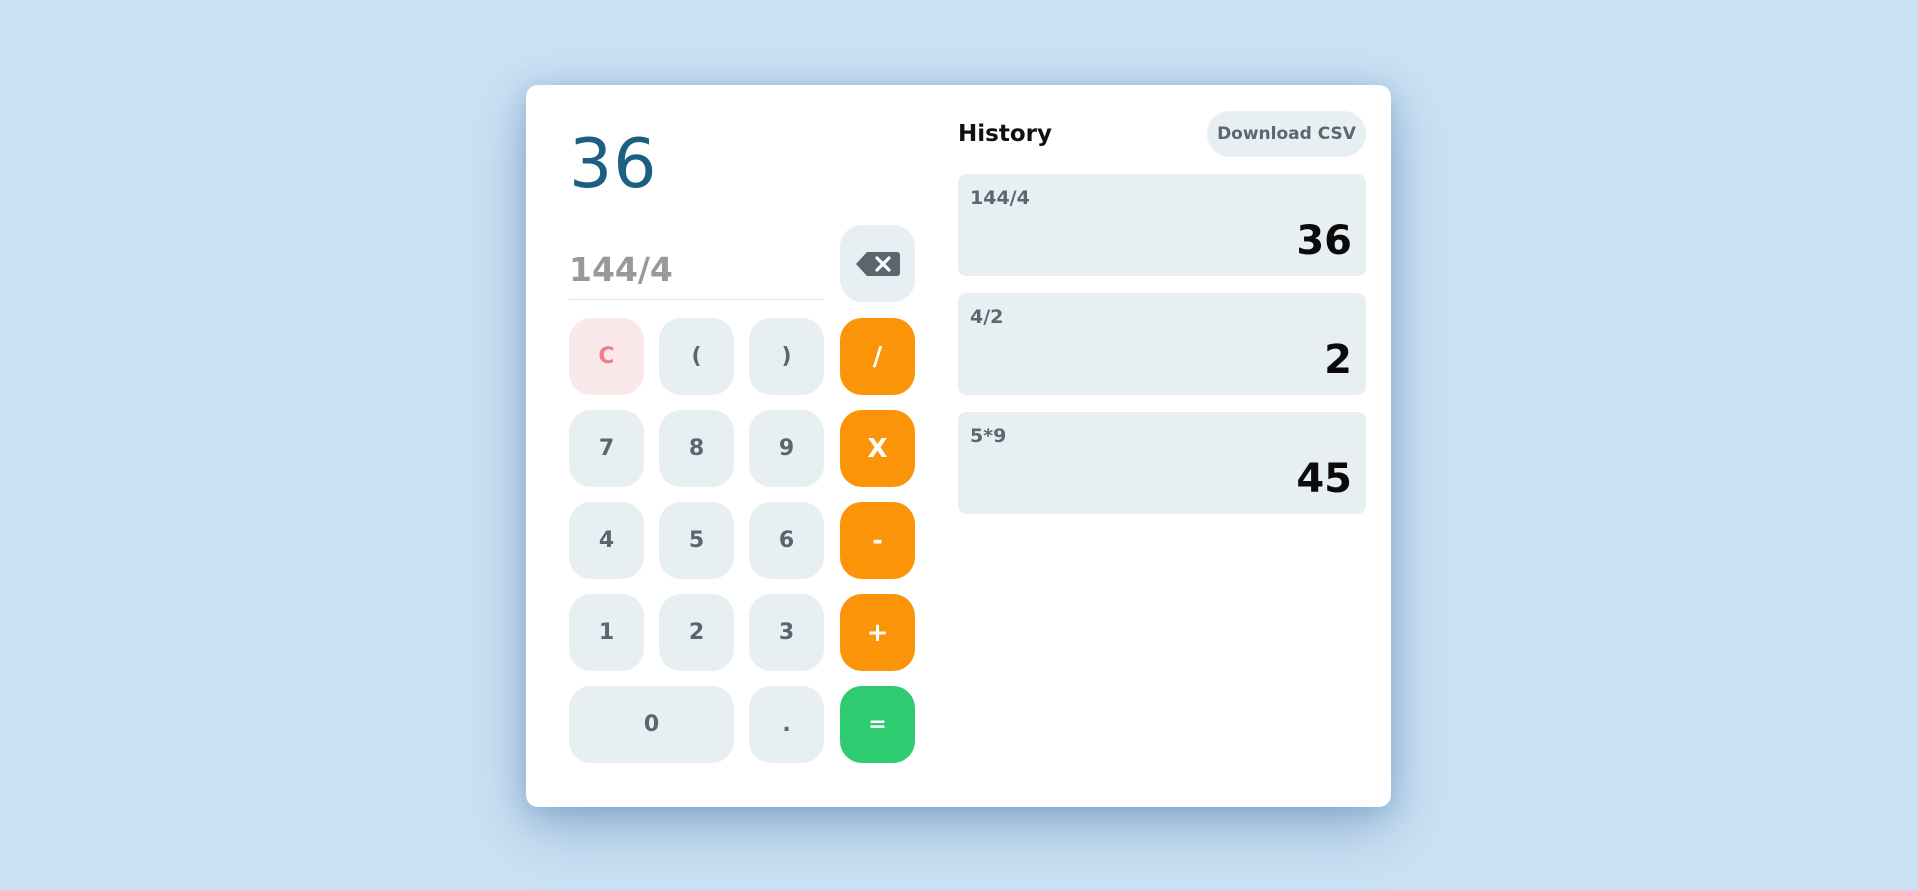  I want to click on backspace-button, so click(877, 263).